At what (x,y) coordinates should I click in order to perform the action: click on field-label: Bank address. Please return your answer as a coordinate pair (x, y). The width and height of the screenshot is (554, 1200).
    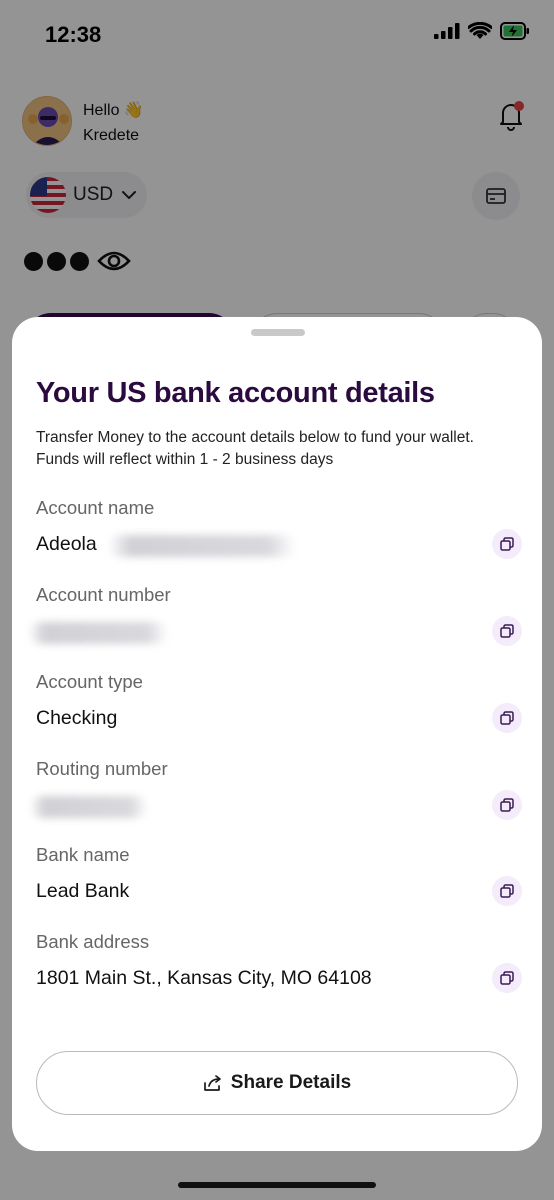
    Looking at the image, I should click on (93, 941).